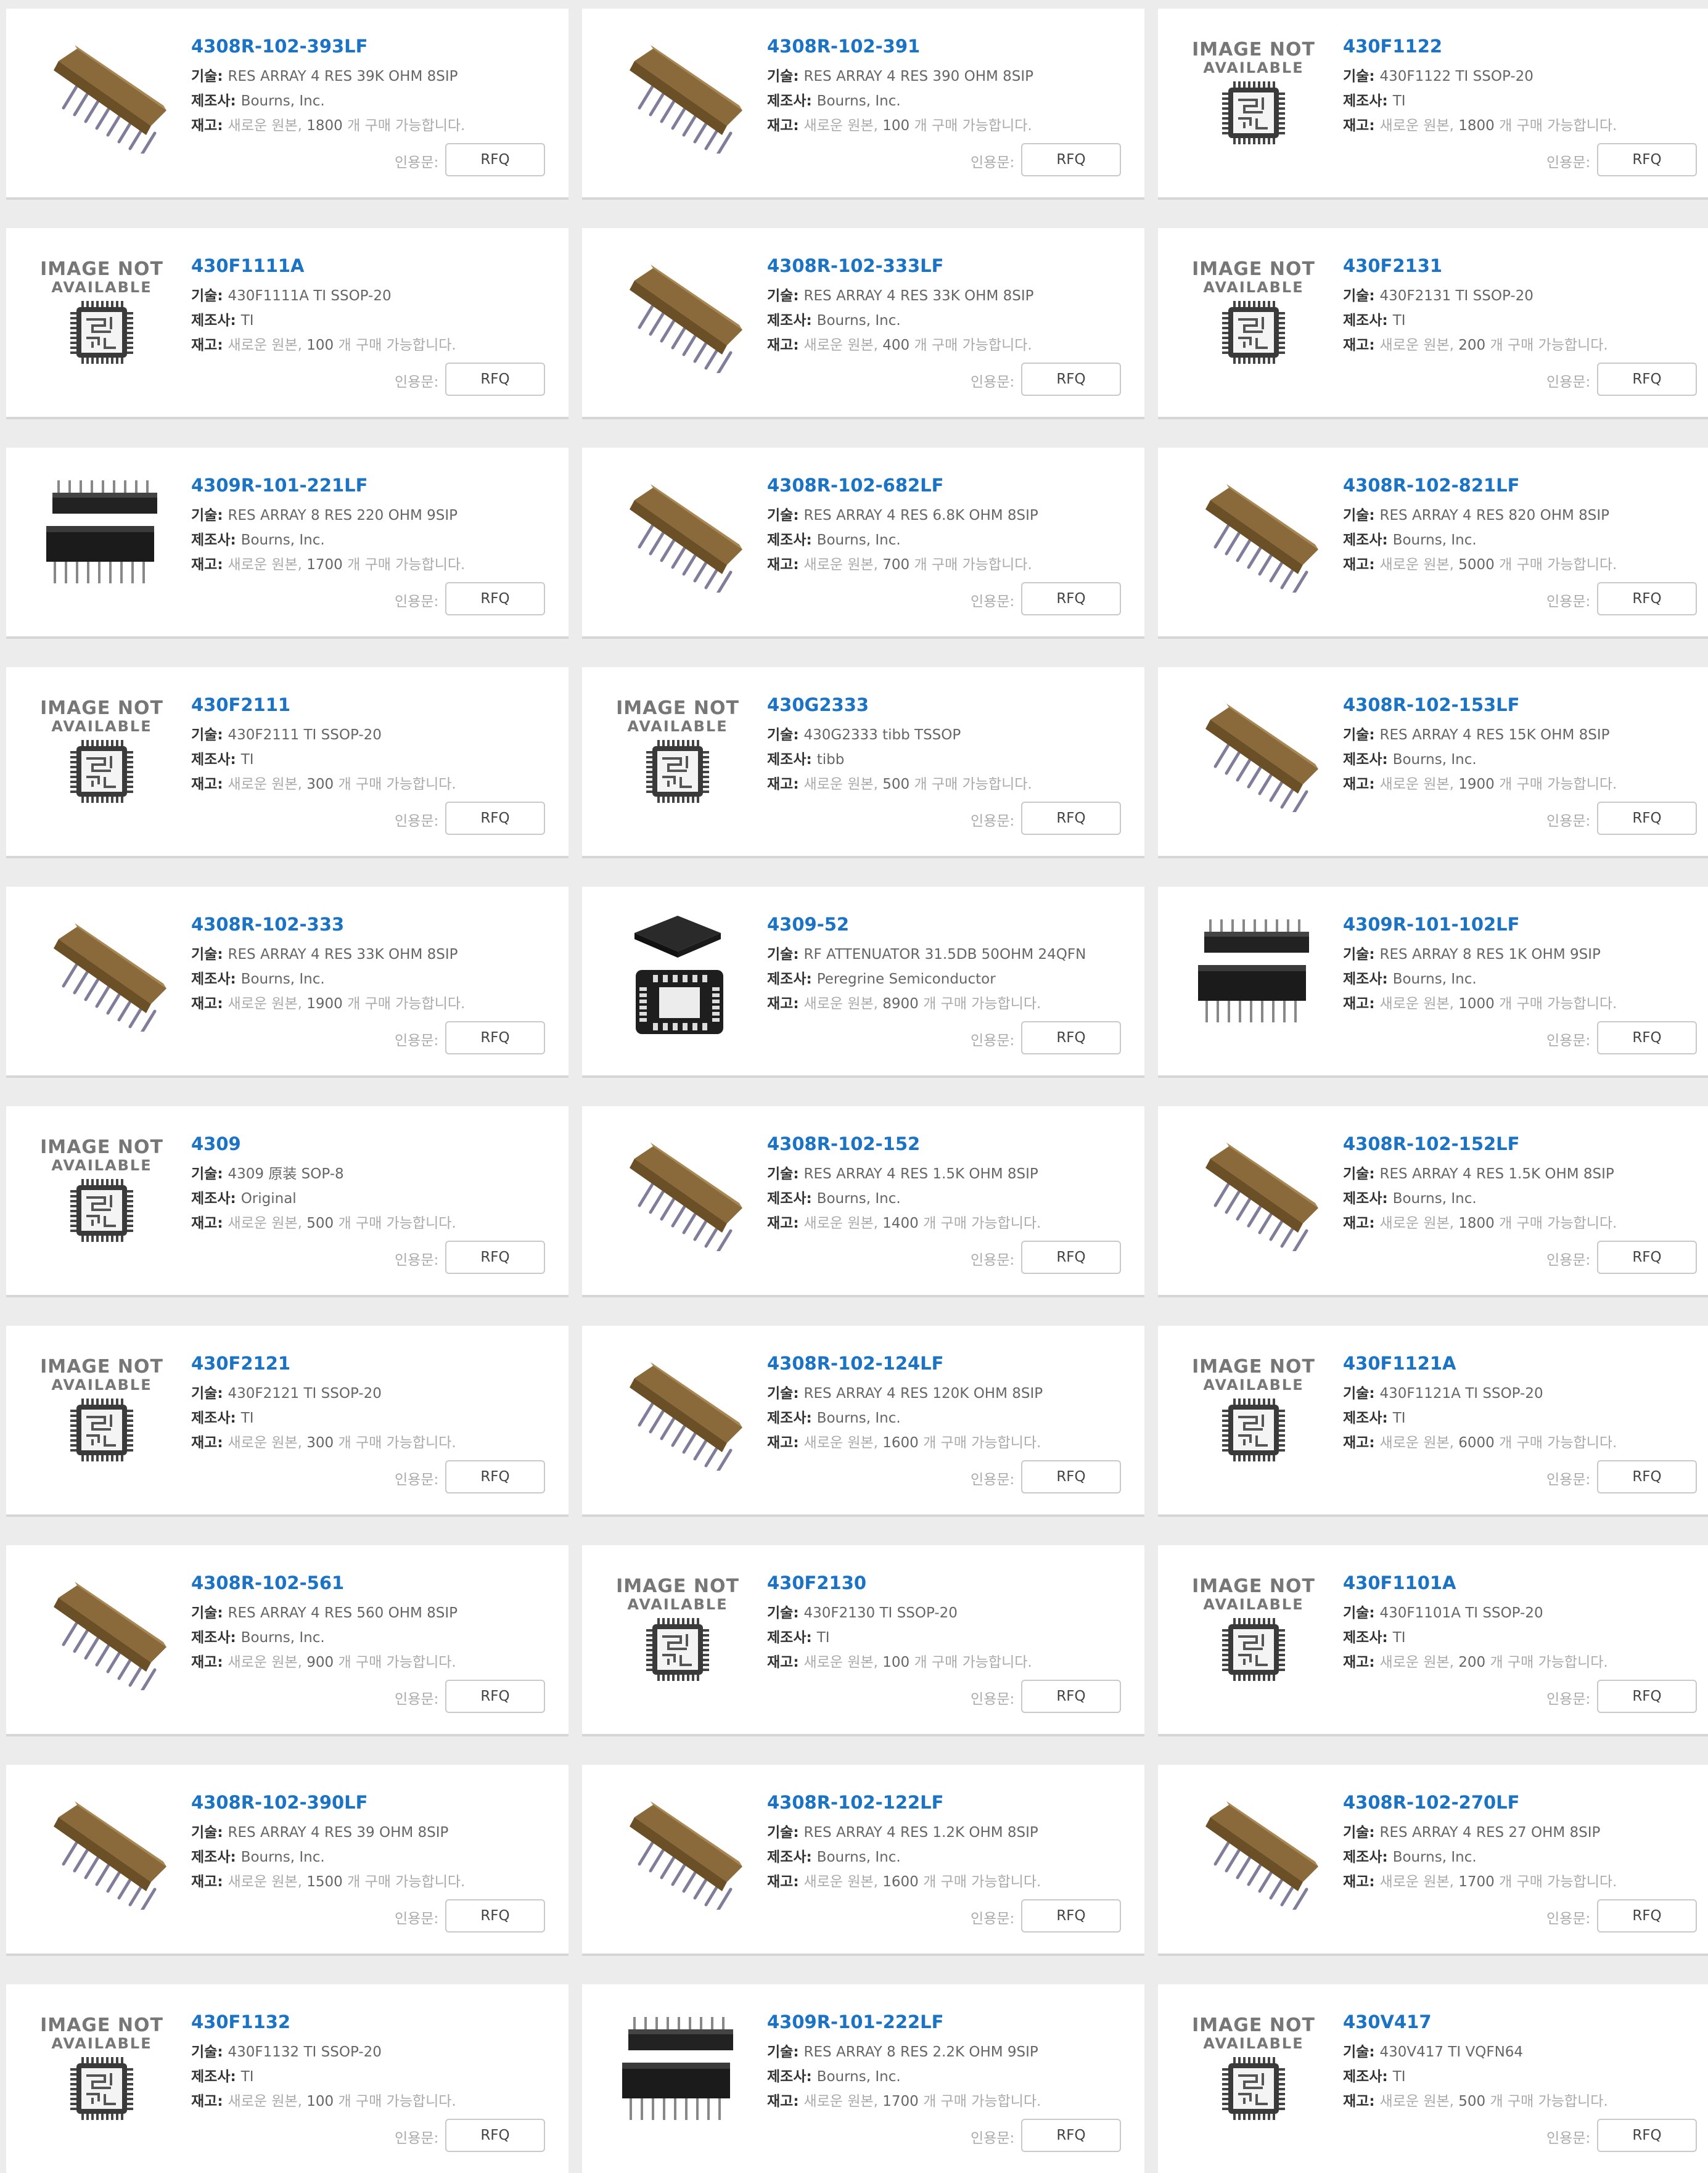 This screenshot has width=1708, height=2173. What do you see at coordinates (855, 2021) in the screenshot?
I see `part-number-link: 4309R-101-222LF` at bounding box center [855, 2021].